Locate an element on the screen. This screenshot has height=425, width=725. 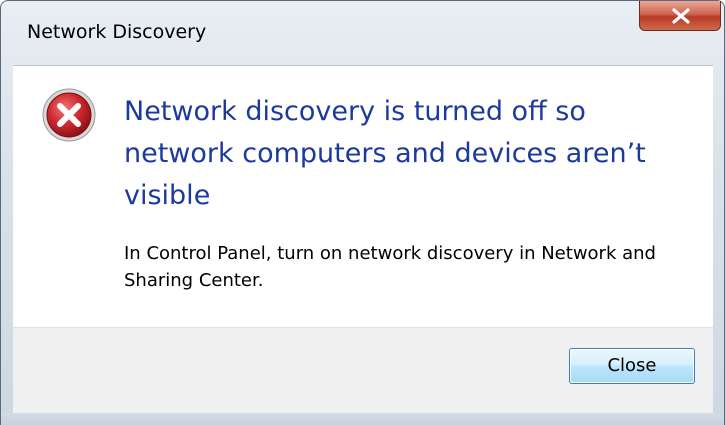
window-frame-bottom is located at coordinates (362, 419).